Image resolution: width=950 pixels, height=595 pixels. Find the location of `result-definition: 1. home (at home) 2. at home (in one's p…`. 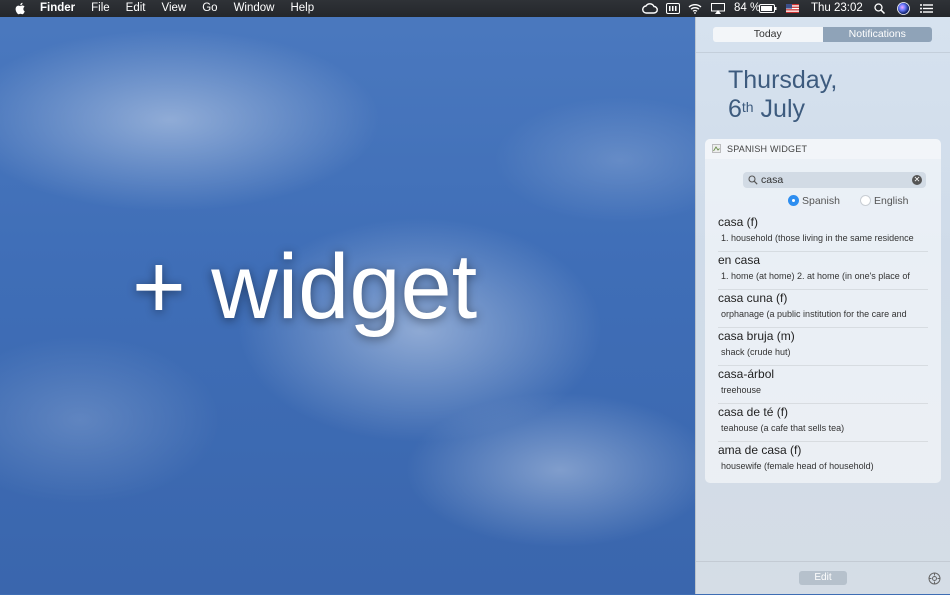

result-definition: 1. home (at home) 2. at home (in one's p… is located at coordinates (815, 276).